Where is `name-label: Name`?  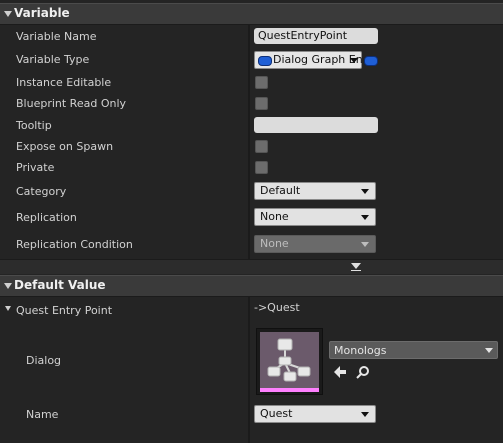
name-label: Name is located at coordinates (42, 414).